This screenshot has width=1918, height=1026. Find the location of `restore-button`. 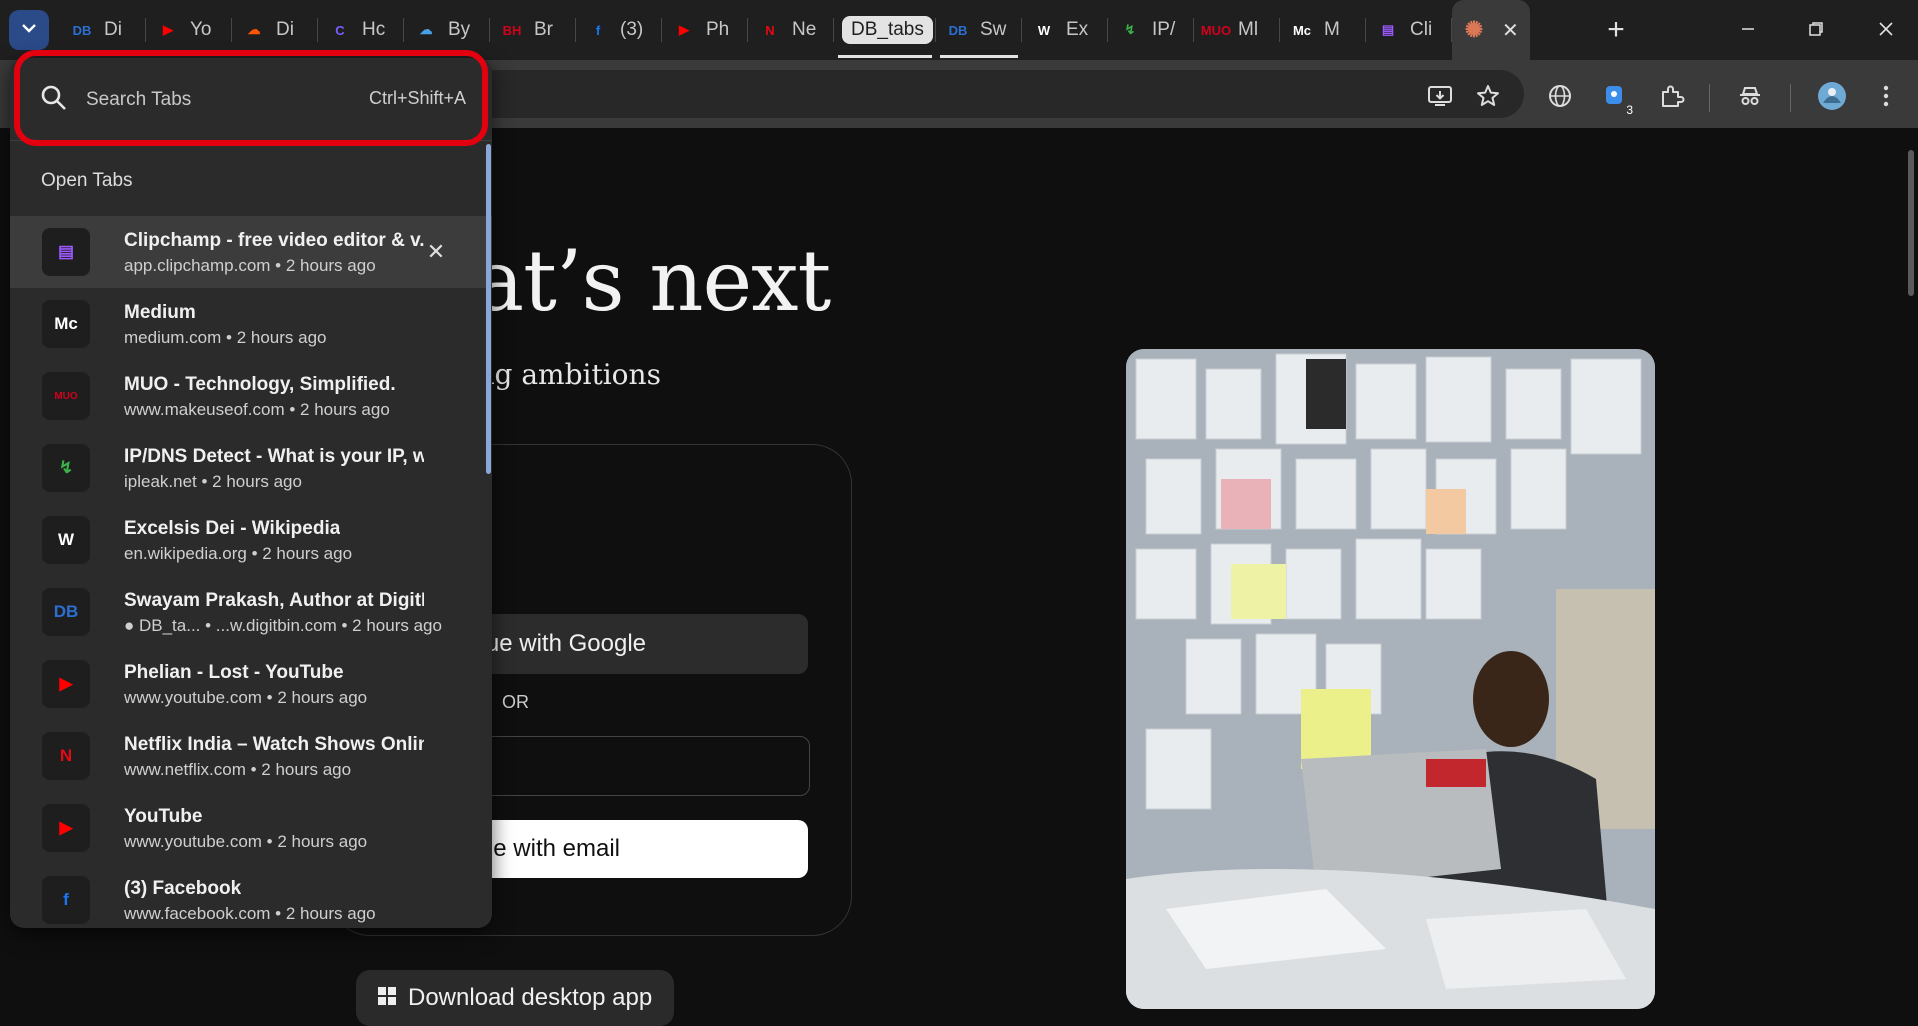

restore-button is located at coordinates (1816, 30).